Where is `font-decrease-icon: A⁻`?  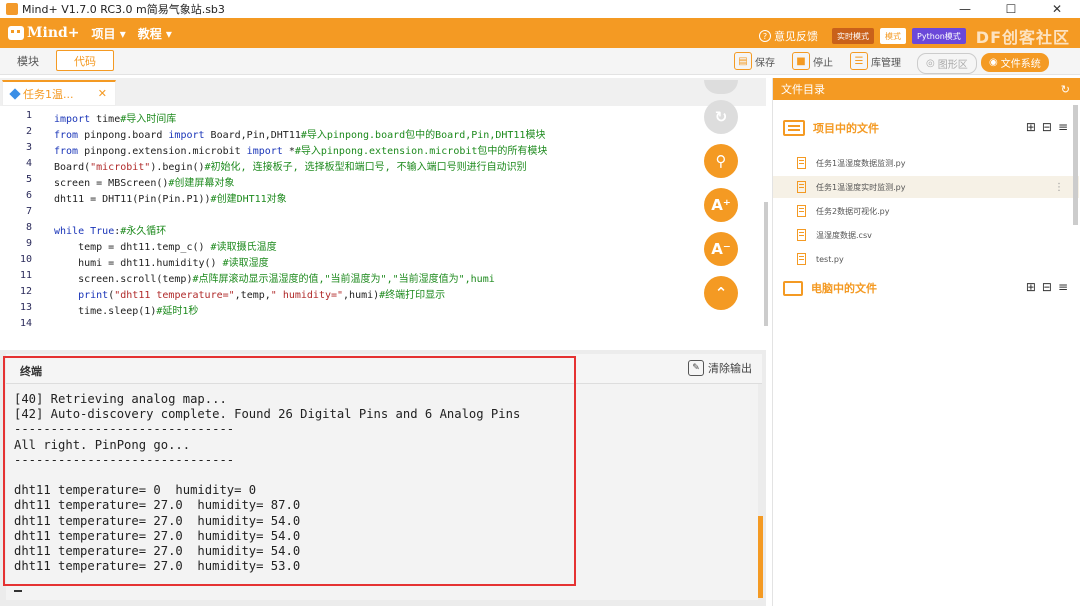 font-decrease-icon: A⁻ is located at coordinates (721, 249).